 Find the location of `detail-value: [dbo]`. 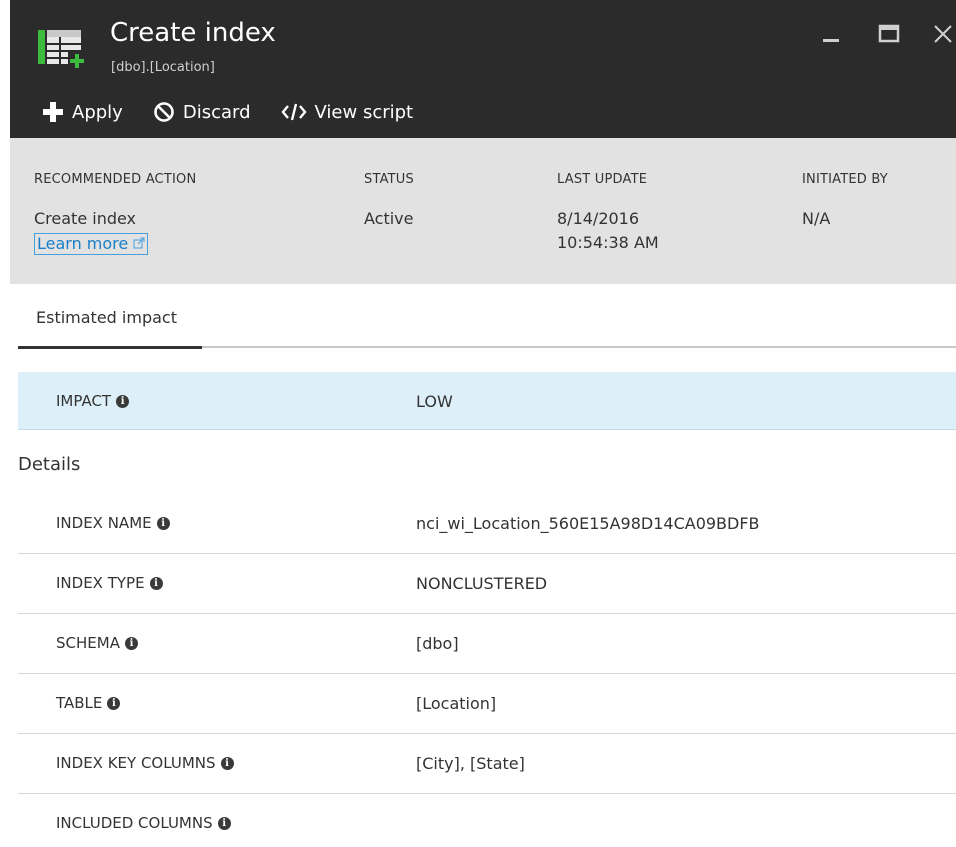

detail-value: [dbo] is located at coordinates (437, 643).